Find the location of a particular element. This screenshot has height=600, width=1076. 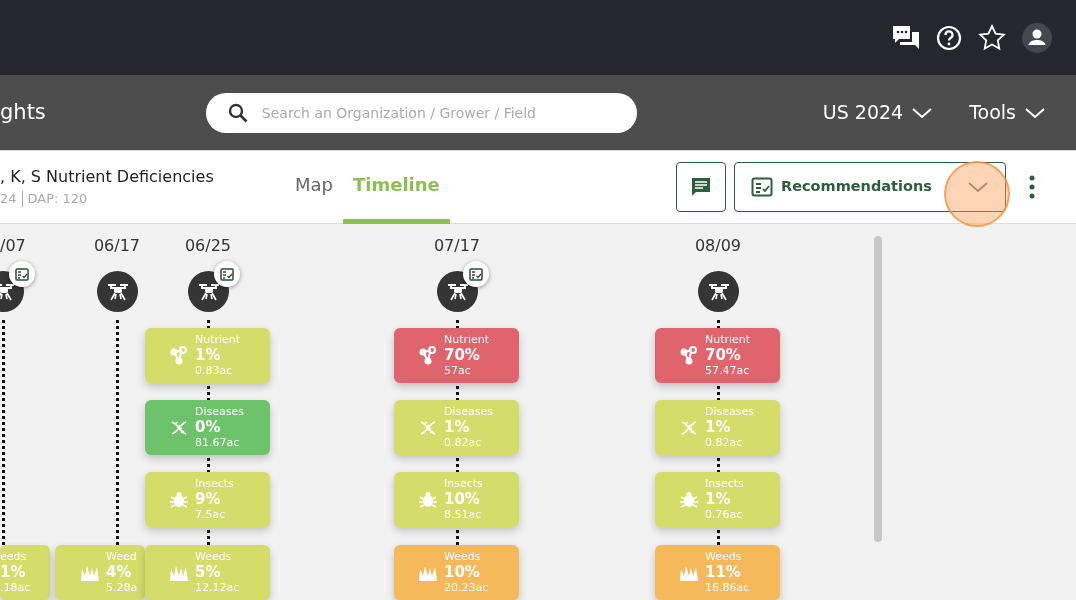

observation-card: Weeds 5% 12.12ac is located at coordinates (207, 572).